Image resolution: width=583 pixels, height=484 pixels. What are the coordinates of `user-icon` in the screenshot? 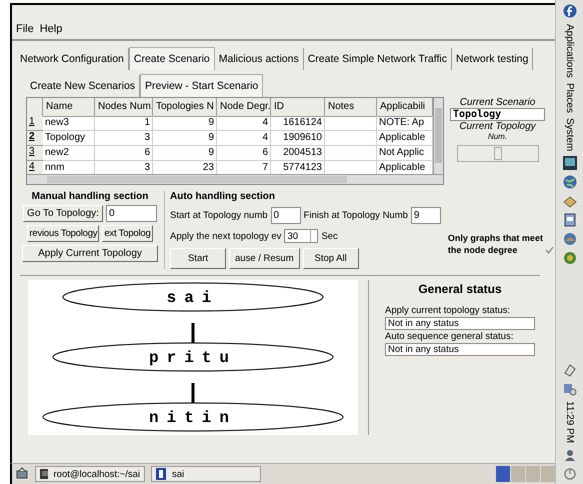 It's located at (569, 455).